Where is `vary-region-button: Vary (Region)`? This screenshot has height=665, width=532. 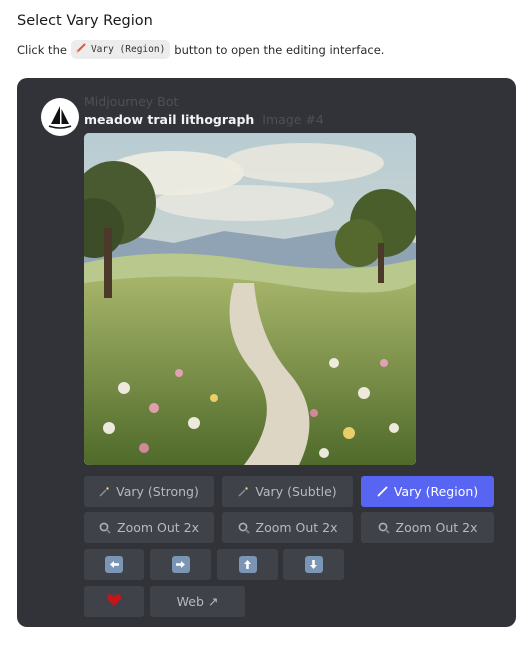
vary-region-button: Vary (Region) is located at coordinates (427, 491).